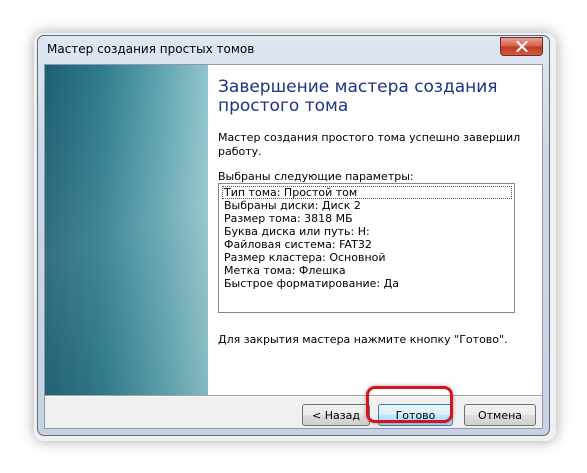 This screenshot has width=587, height=473. I want to click on param-line: Метка тома: Флешка, so click(285, 270).